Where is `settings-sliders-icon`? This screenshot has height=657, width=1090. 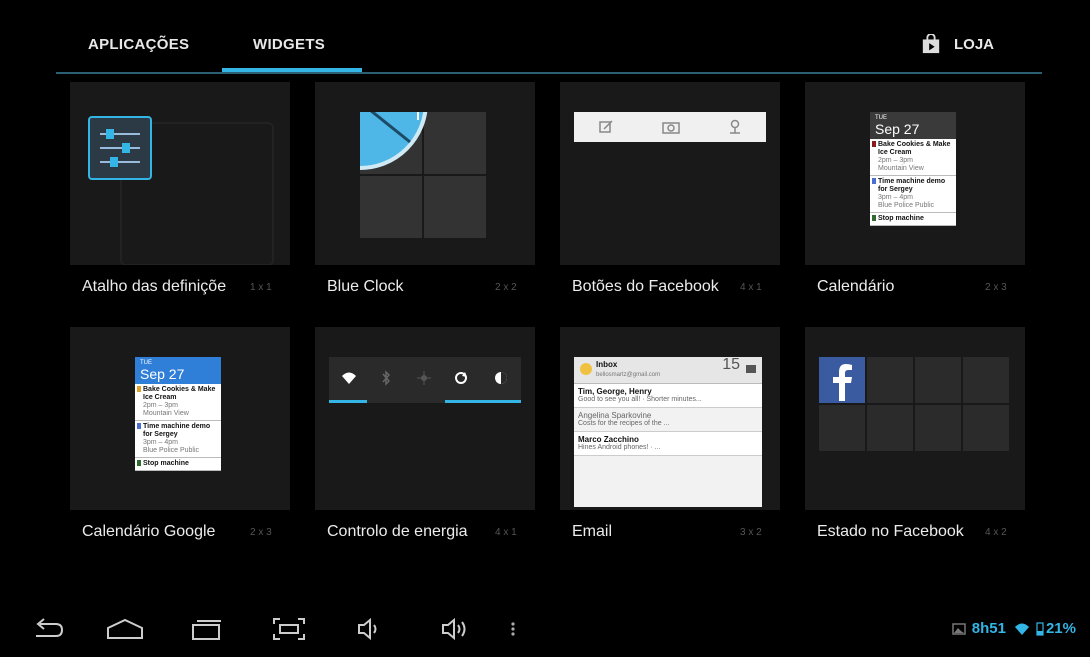 settings-sliders-icon is located at coordinates (120, 148).